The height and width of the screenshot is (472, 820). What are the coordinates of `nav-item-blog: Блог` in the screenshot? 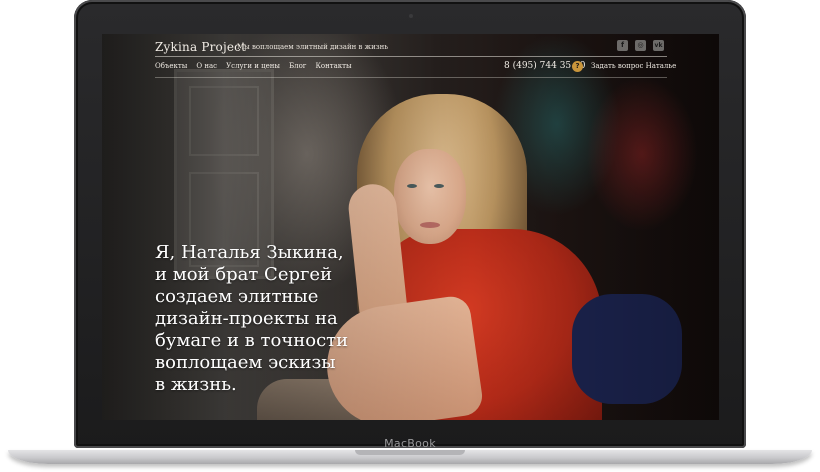 It's located at (297, 66).